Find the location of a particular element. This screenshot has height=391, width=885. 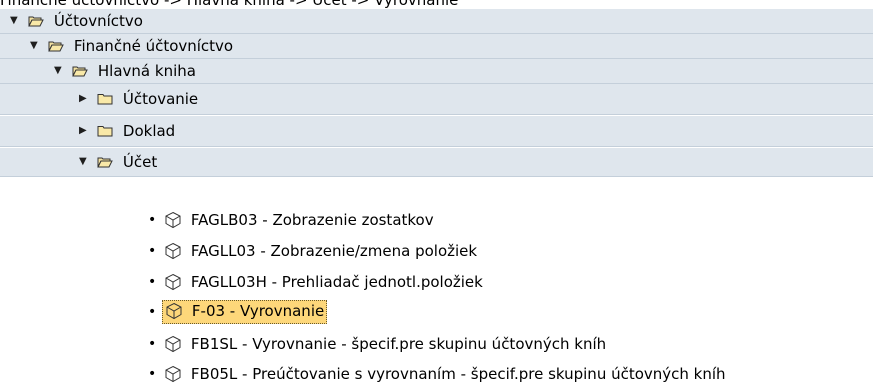

selected-highlight: F-03 - Vyrovnanie is located at coordinates (245, 312).